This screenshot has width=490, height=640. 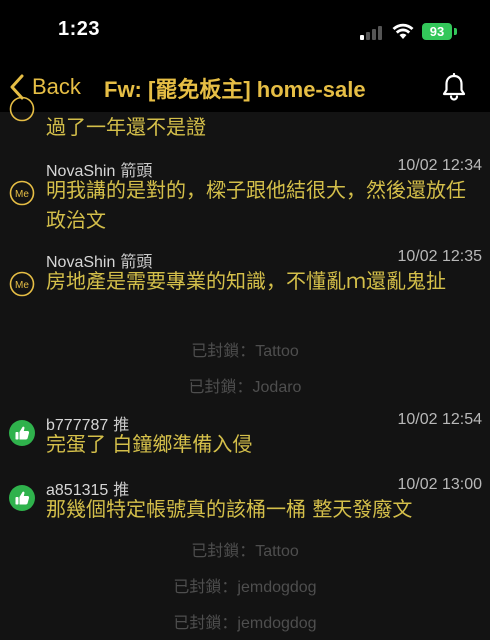 What do you see at coordinates (56, 86) in the screenshot?
I see `back-label: Back` at bounding box center [56, 86].